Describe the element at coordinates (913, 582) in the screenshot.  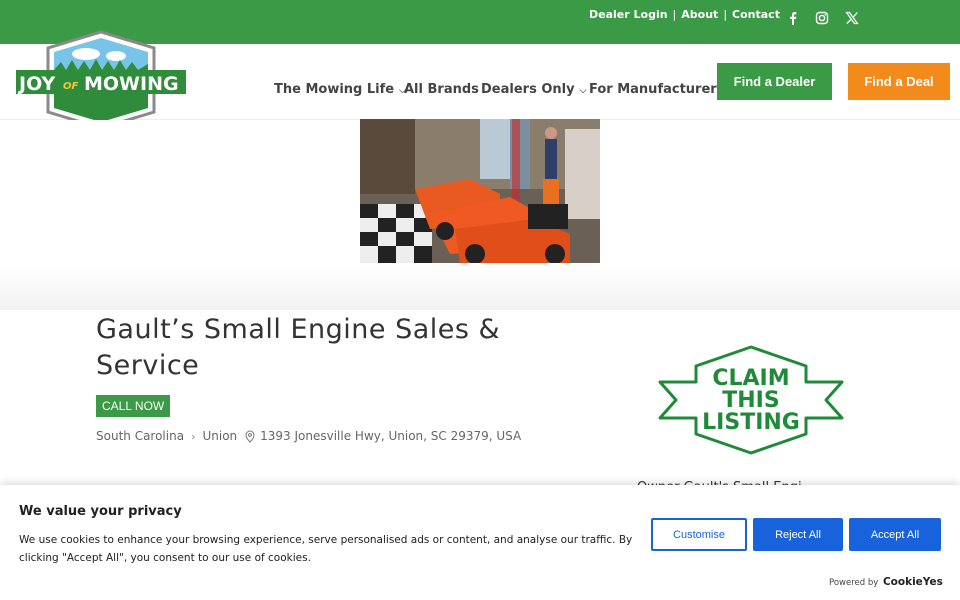
I see `cookieyes-logo: CookieYes` at that location.